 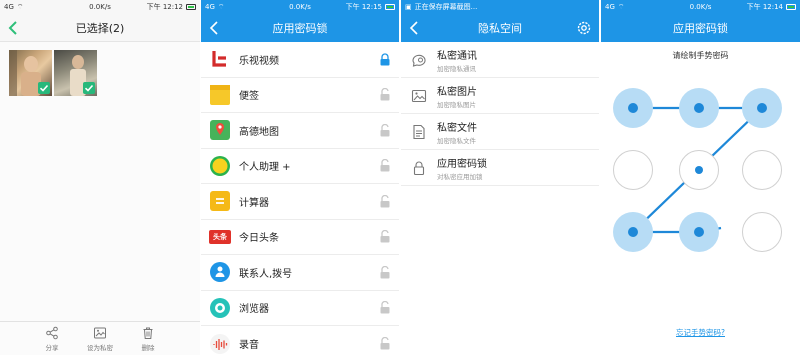 What do you see at coordinates (457, 56) in the screenshot?
I see `item-title: 私密通讯` at bounding box center [457, 56].